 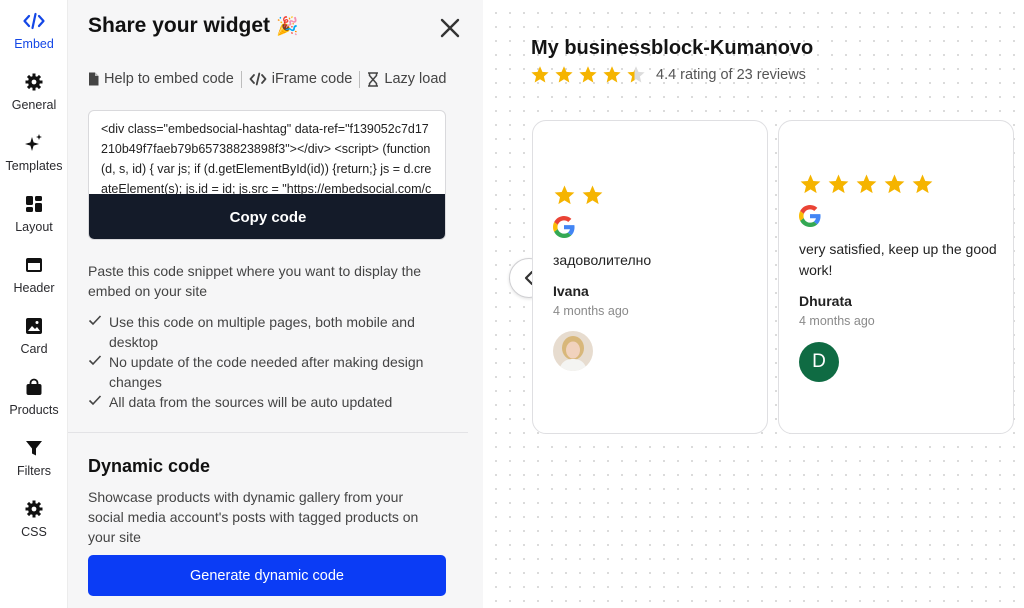 What do you see at coordinates (34, 166) in the screenshot?
I see `nav-label: Templates` at bounding box center [34, 166].